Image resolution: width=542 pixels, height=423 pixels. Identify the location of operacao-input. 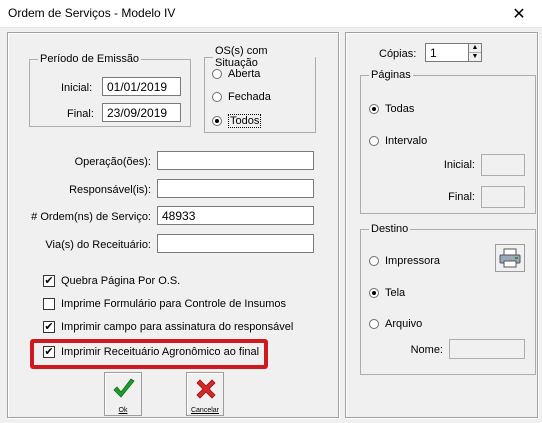
(235, 160).